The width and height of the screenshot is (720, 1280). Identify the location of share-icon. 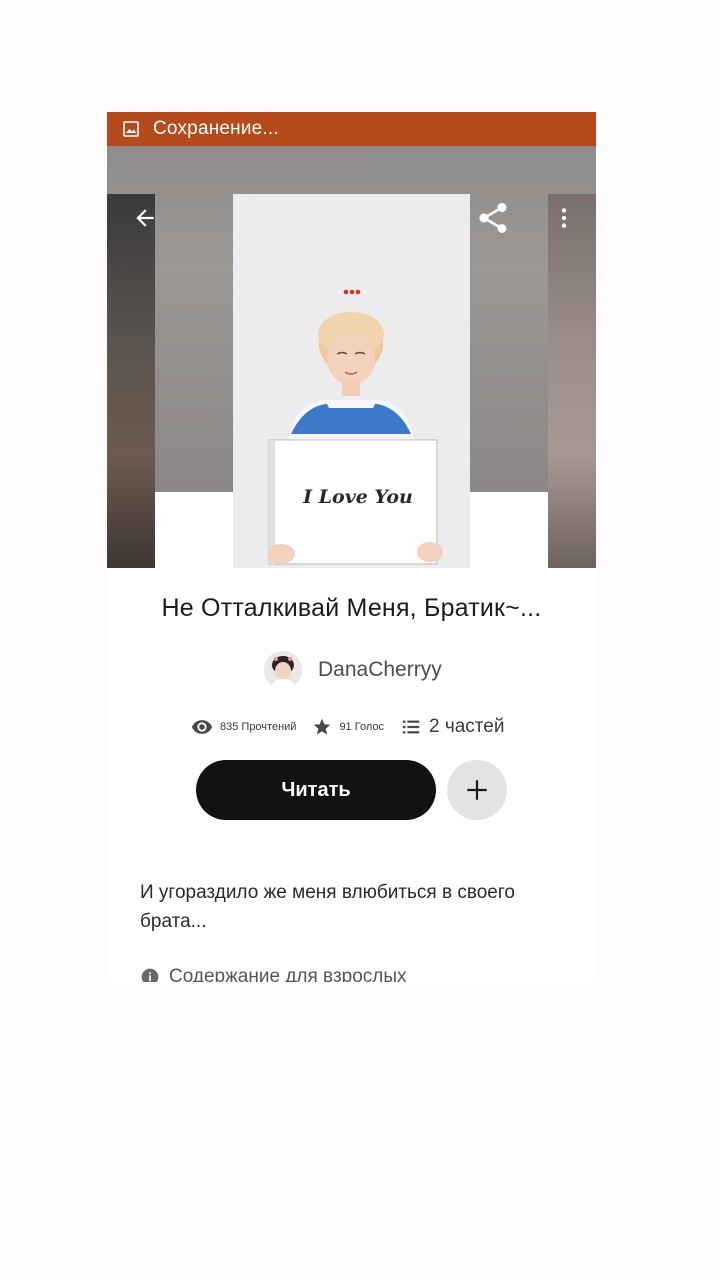
(493, 218).